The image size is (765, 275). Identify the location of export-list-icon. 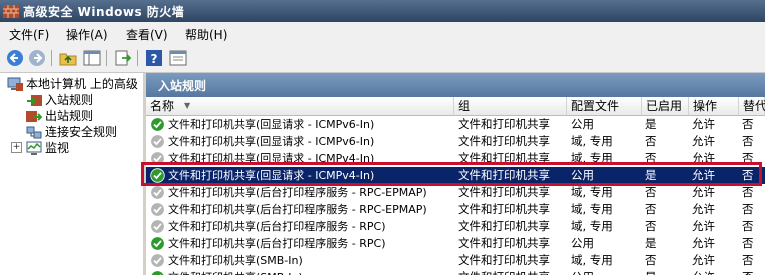
(123, 58).